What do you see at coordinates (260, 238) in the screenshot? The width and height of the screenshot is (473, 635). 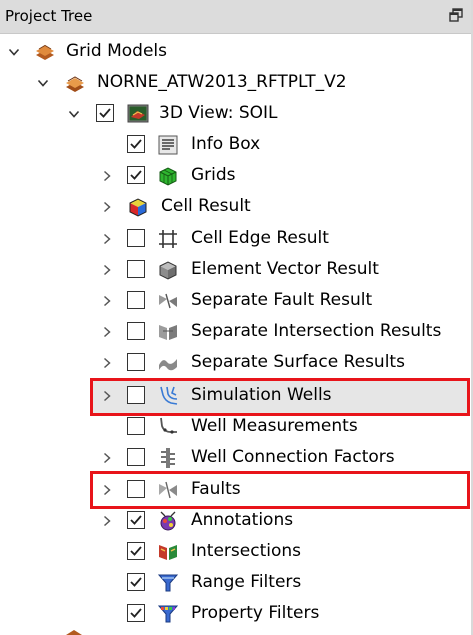 I see `tree-label-cell-edge-result: Cell Edge Result` at bounding box center [260, 238].